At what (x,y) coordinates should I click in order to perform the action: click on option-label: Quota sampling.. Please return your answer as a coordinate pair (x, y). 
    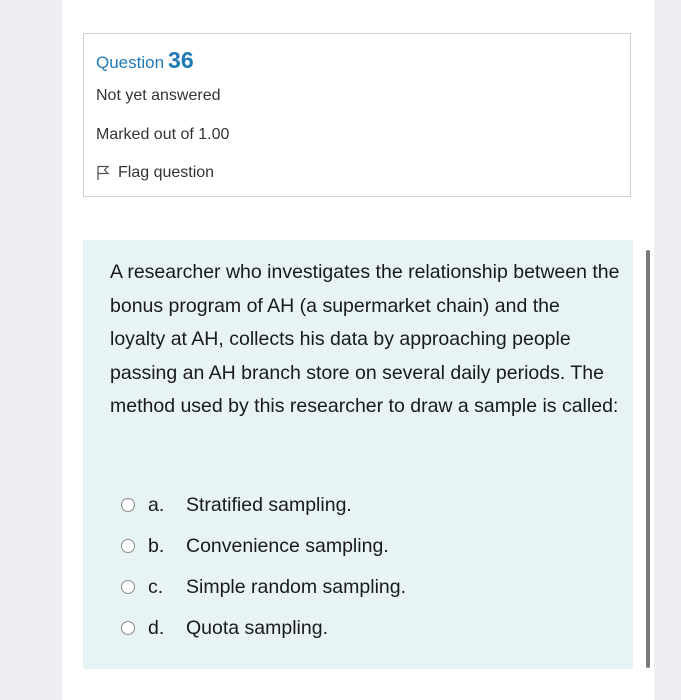
    Looking at the image, I should click on (257, 627).